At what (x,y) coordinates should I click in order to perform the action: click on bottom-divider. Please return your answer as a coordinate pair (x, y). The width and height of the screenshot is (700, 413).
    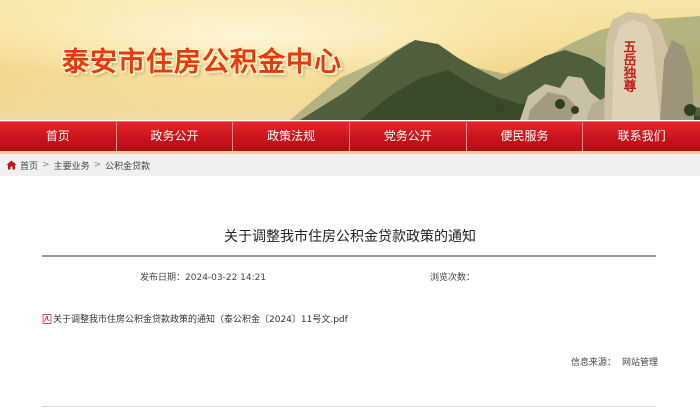
    Looking at the image, I should click on (349, 406).